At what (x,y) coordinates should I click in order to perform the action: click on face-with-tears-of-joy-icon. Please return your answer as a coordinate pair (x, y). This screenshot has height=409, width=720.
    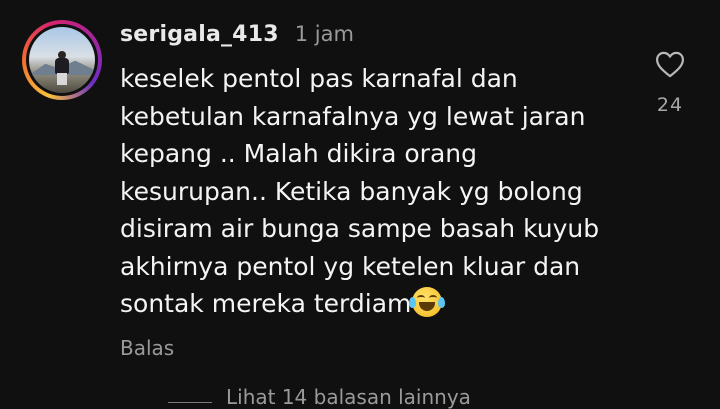
    Looking at the image, I should click on (427, 302).